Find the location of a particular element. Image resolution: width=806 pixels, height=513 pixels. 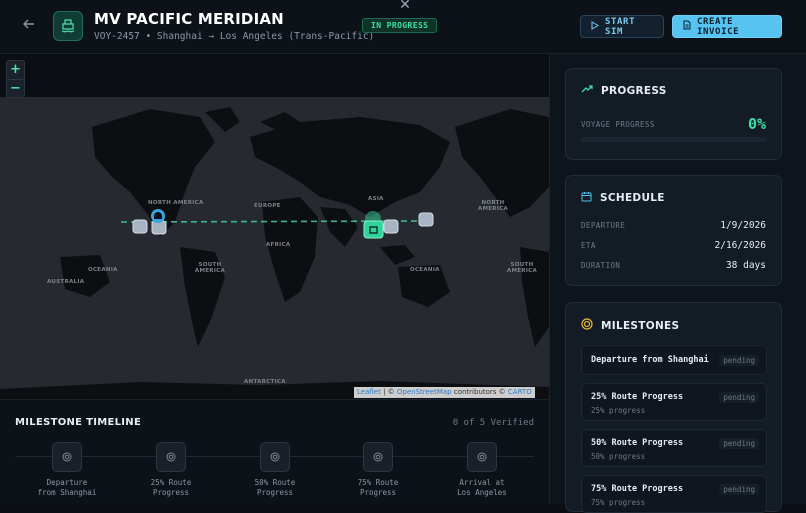

timeline-step: 25% Route Progress is located at coordinates (171, 470).